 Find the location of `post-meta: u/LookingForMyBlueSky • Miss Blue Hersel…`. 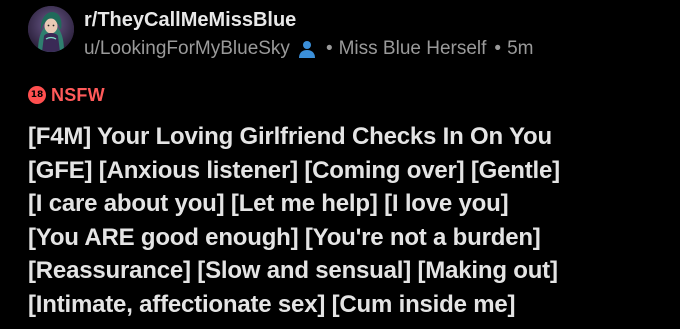

post-meta: u/LookingForMyBlueSky • Miss Blue Hersel… is located at coordinates (308, 49).